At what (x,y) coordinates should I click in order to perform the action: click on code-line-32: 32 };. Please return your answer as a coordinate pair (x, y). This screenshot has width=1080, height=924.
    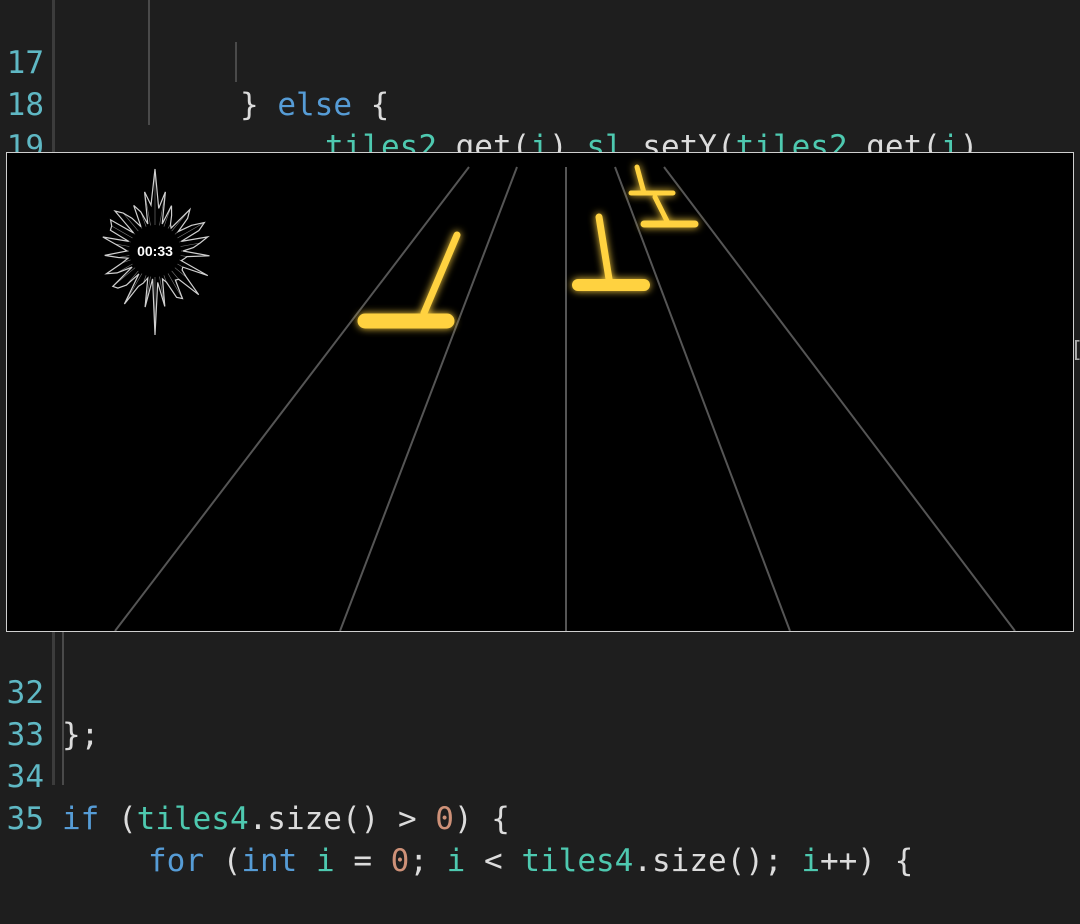
    Looking at the image, I should click on (540, 691).